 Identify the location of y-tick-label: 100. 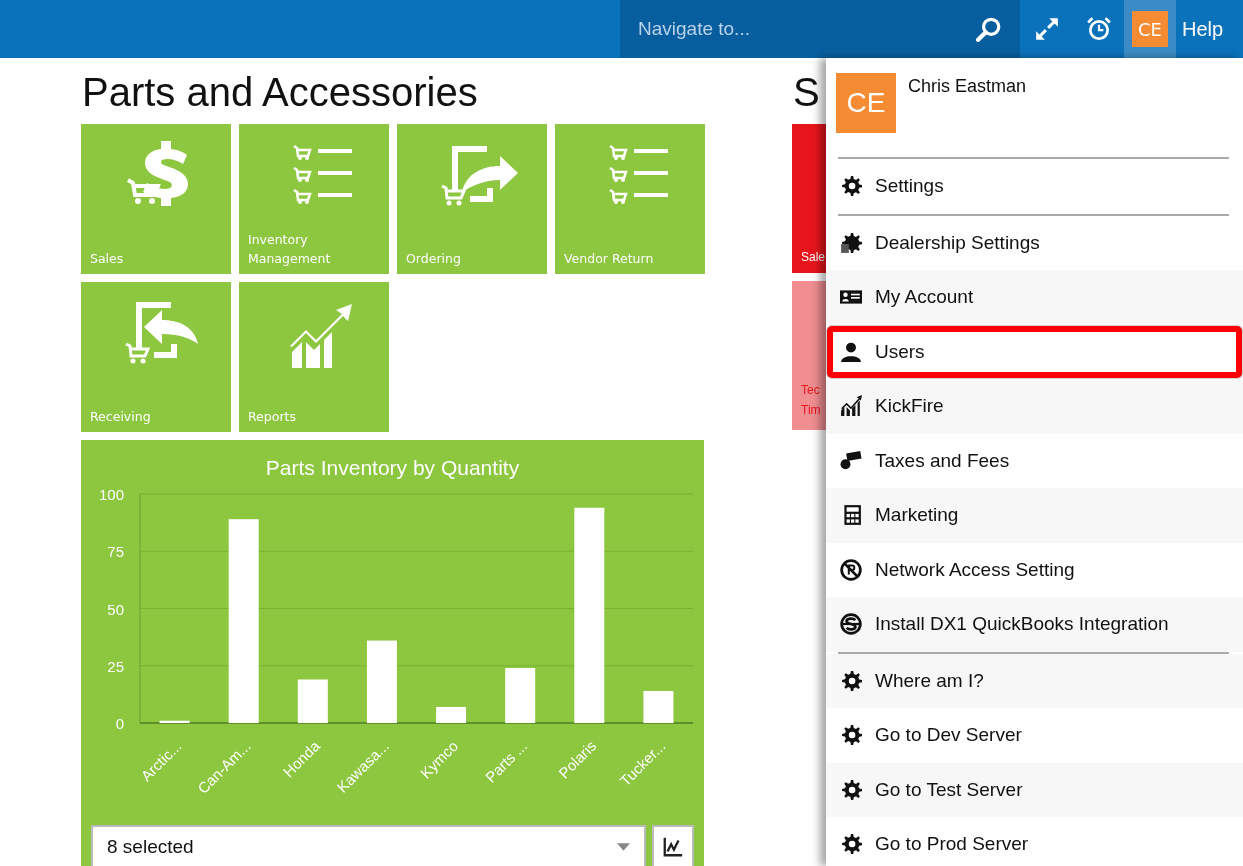
(111, 496).